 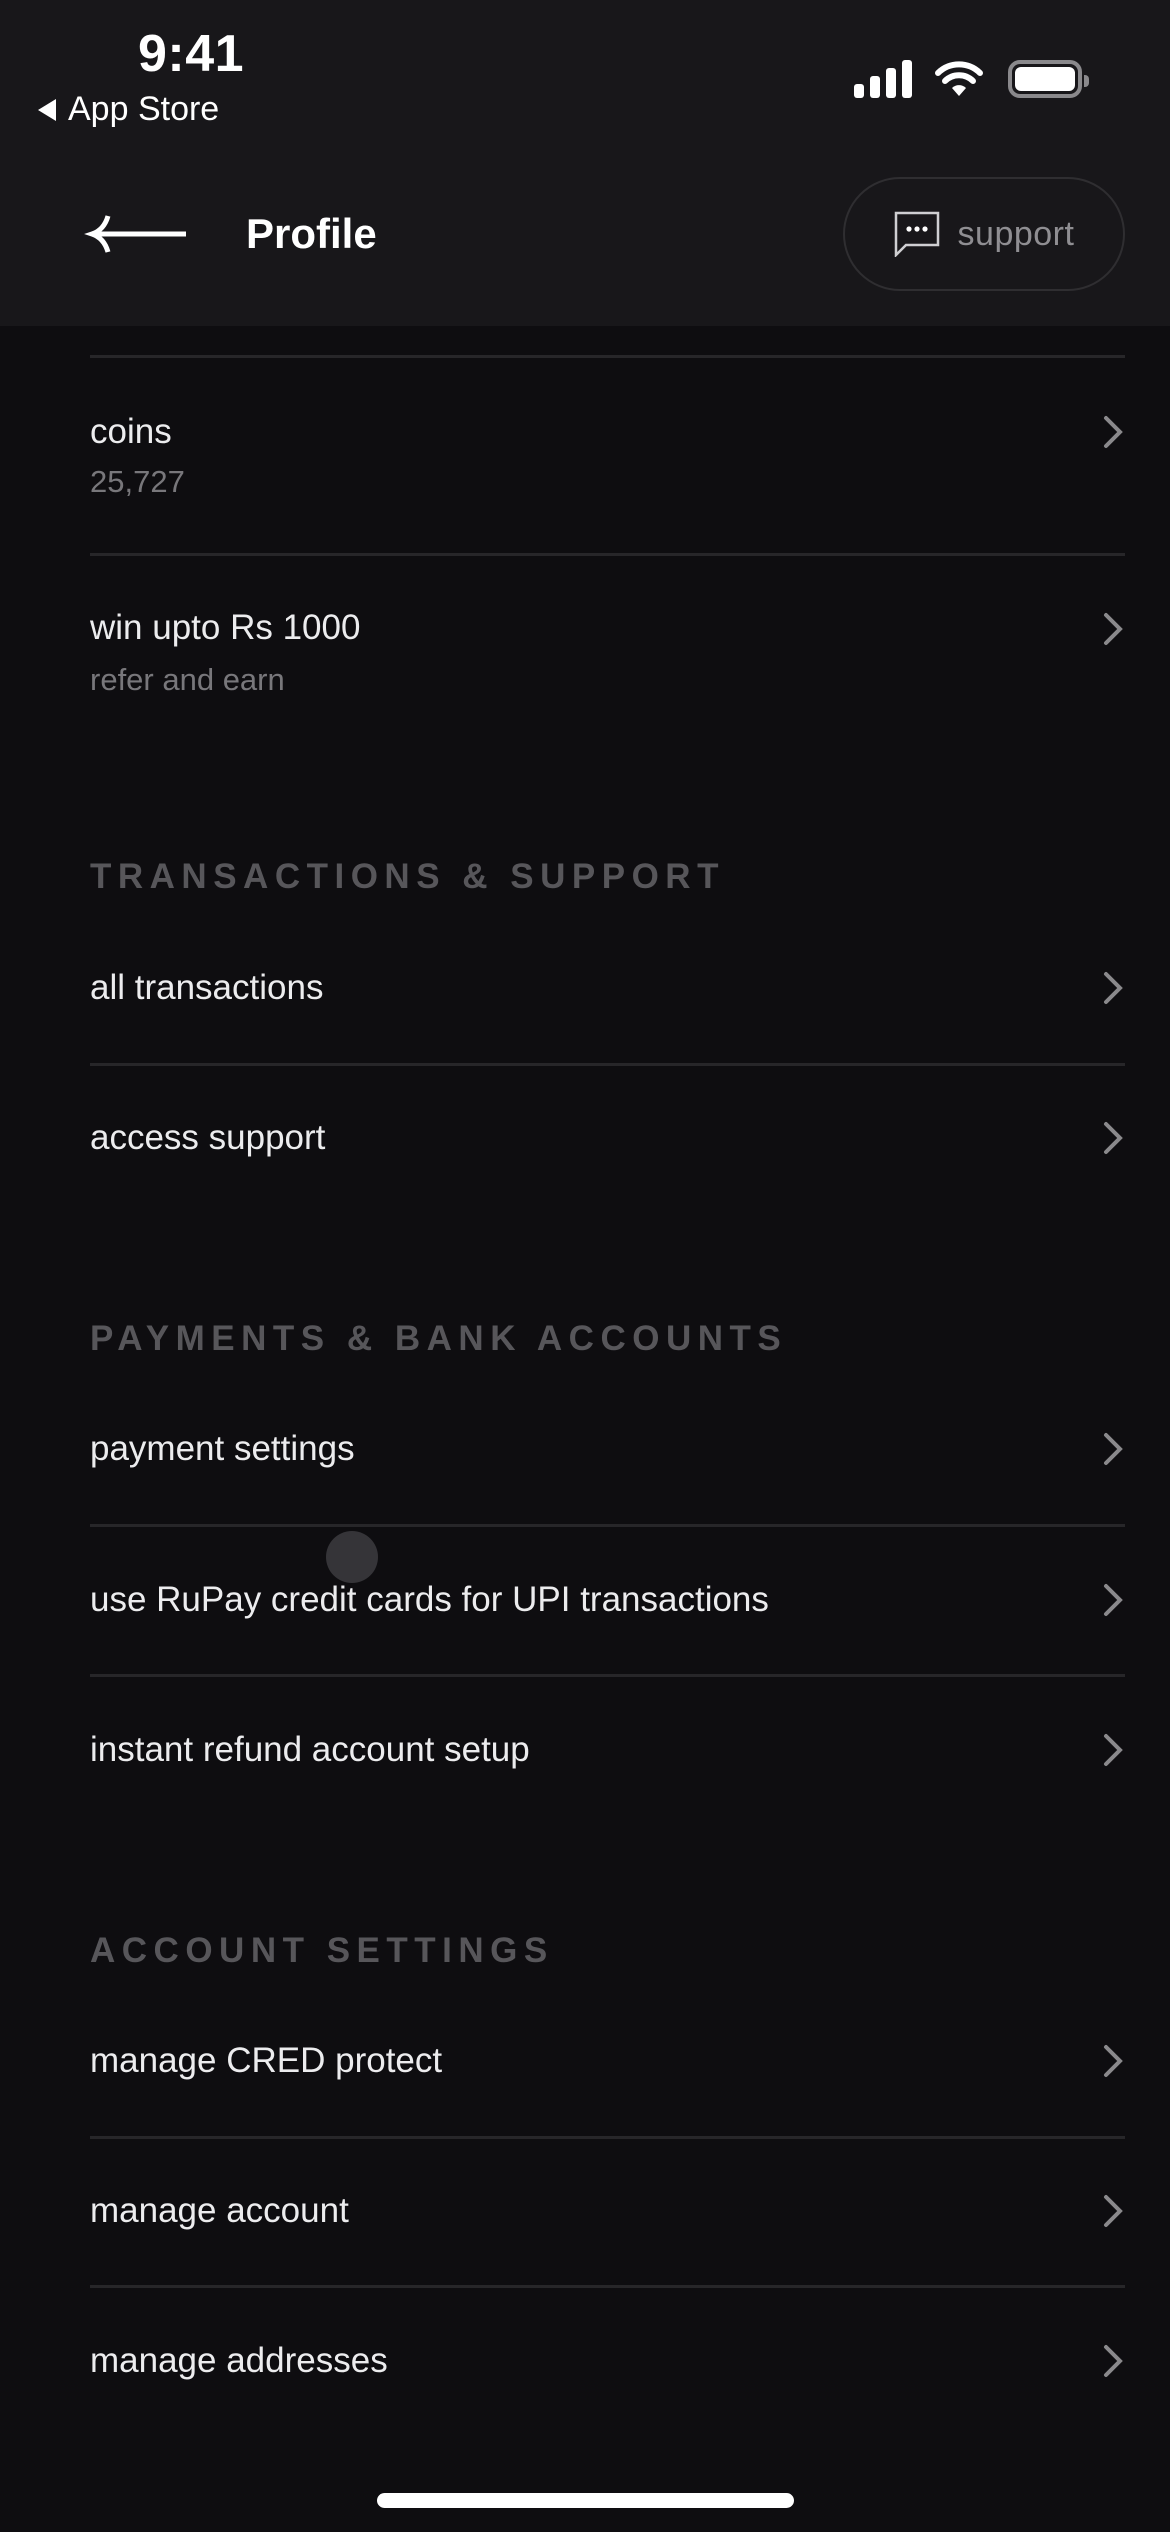 What do you see at coordinates (585, 163) in the screenshot?
I see `header-bar: 9:41 App Store Profile support` at bounding box center [585, 163].